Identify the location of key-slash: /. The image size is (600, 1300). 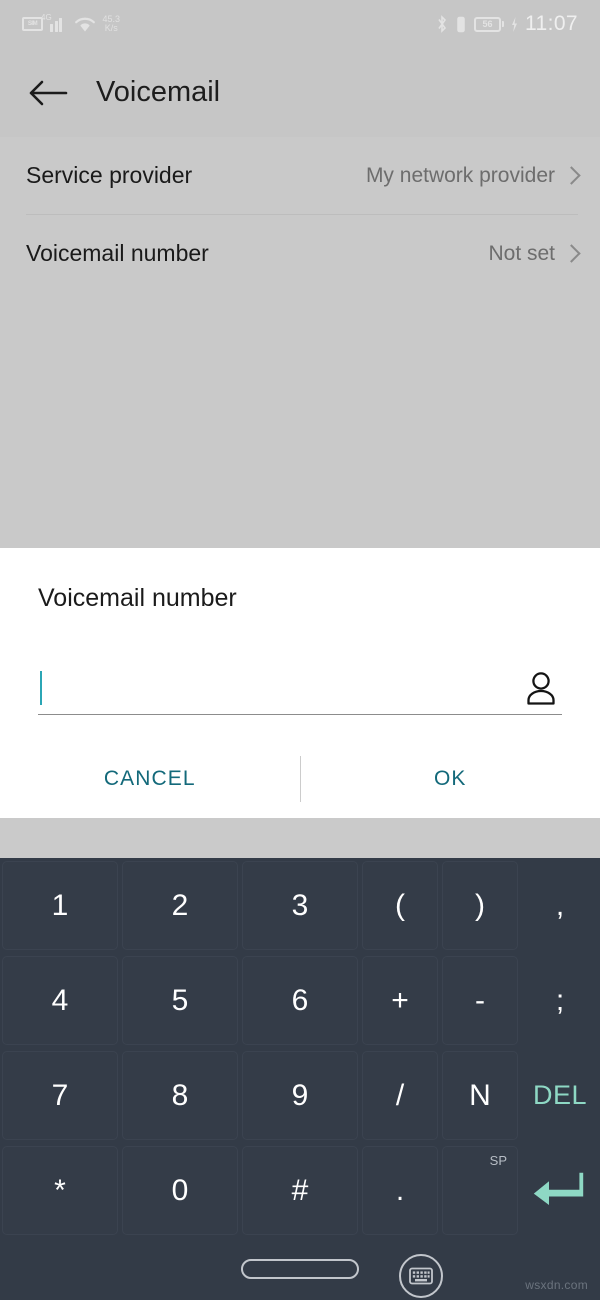
(400, 1095).